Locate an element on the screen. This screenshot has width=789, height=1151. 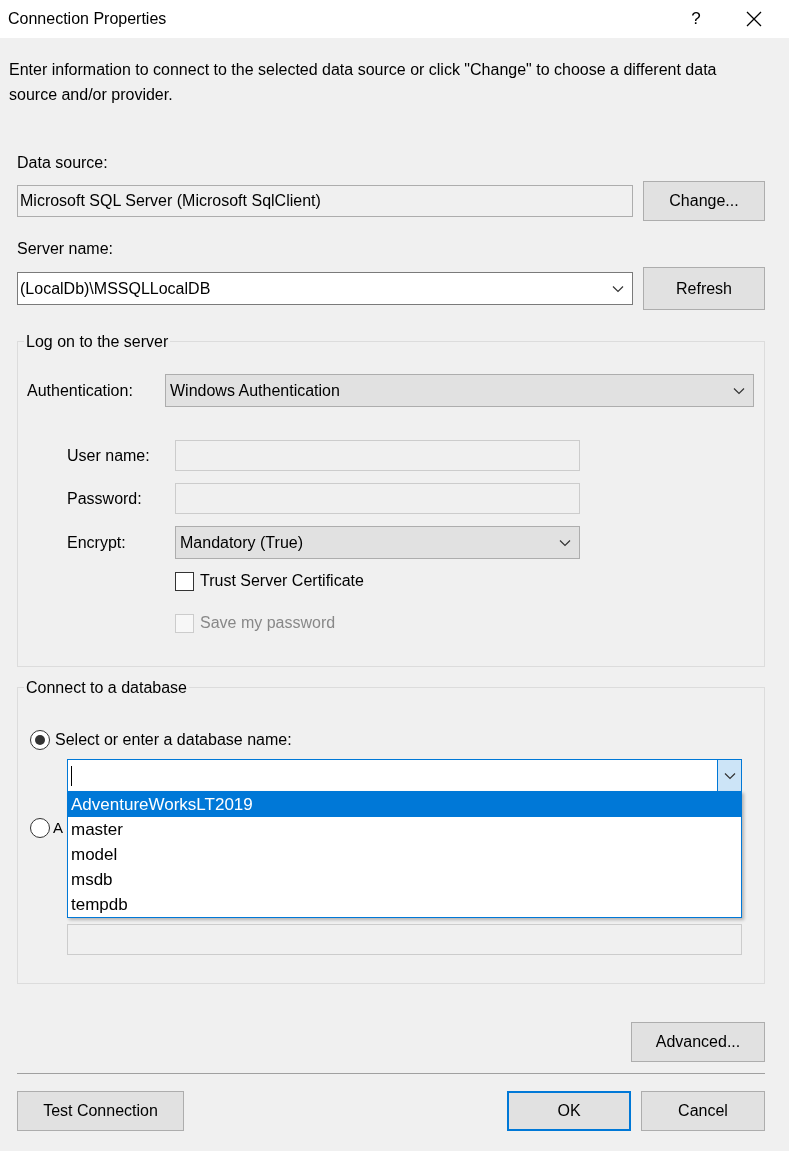
field-label: Encrypt: is located at coordinates (97, 542).